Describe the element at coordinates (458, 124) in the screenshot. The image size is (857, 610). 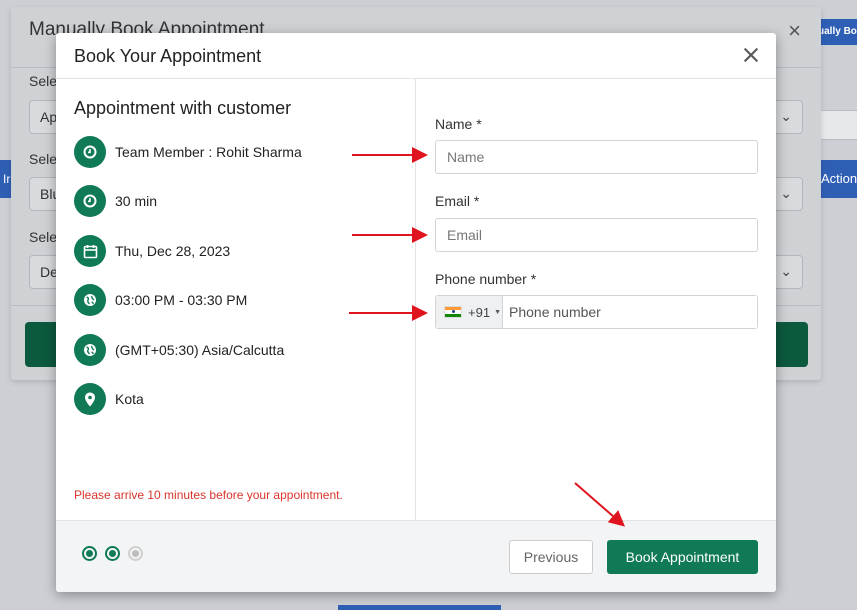
I see `name-label: Name *` at that location.